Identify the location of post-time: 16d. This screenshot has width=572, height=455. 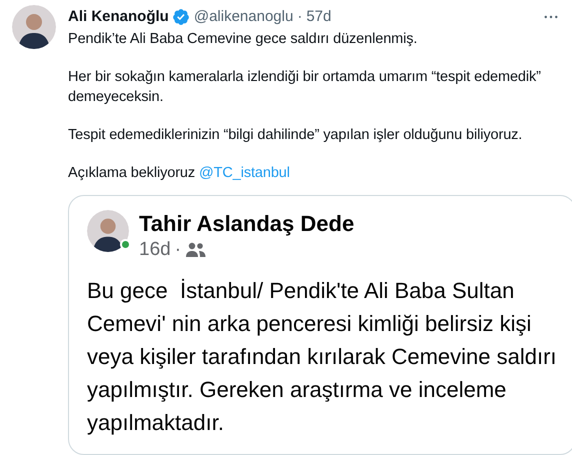
(155, 250).